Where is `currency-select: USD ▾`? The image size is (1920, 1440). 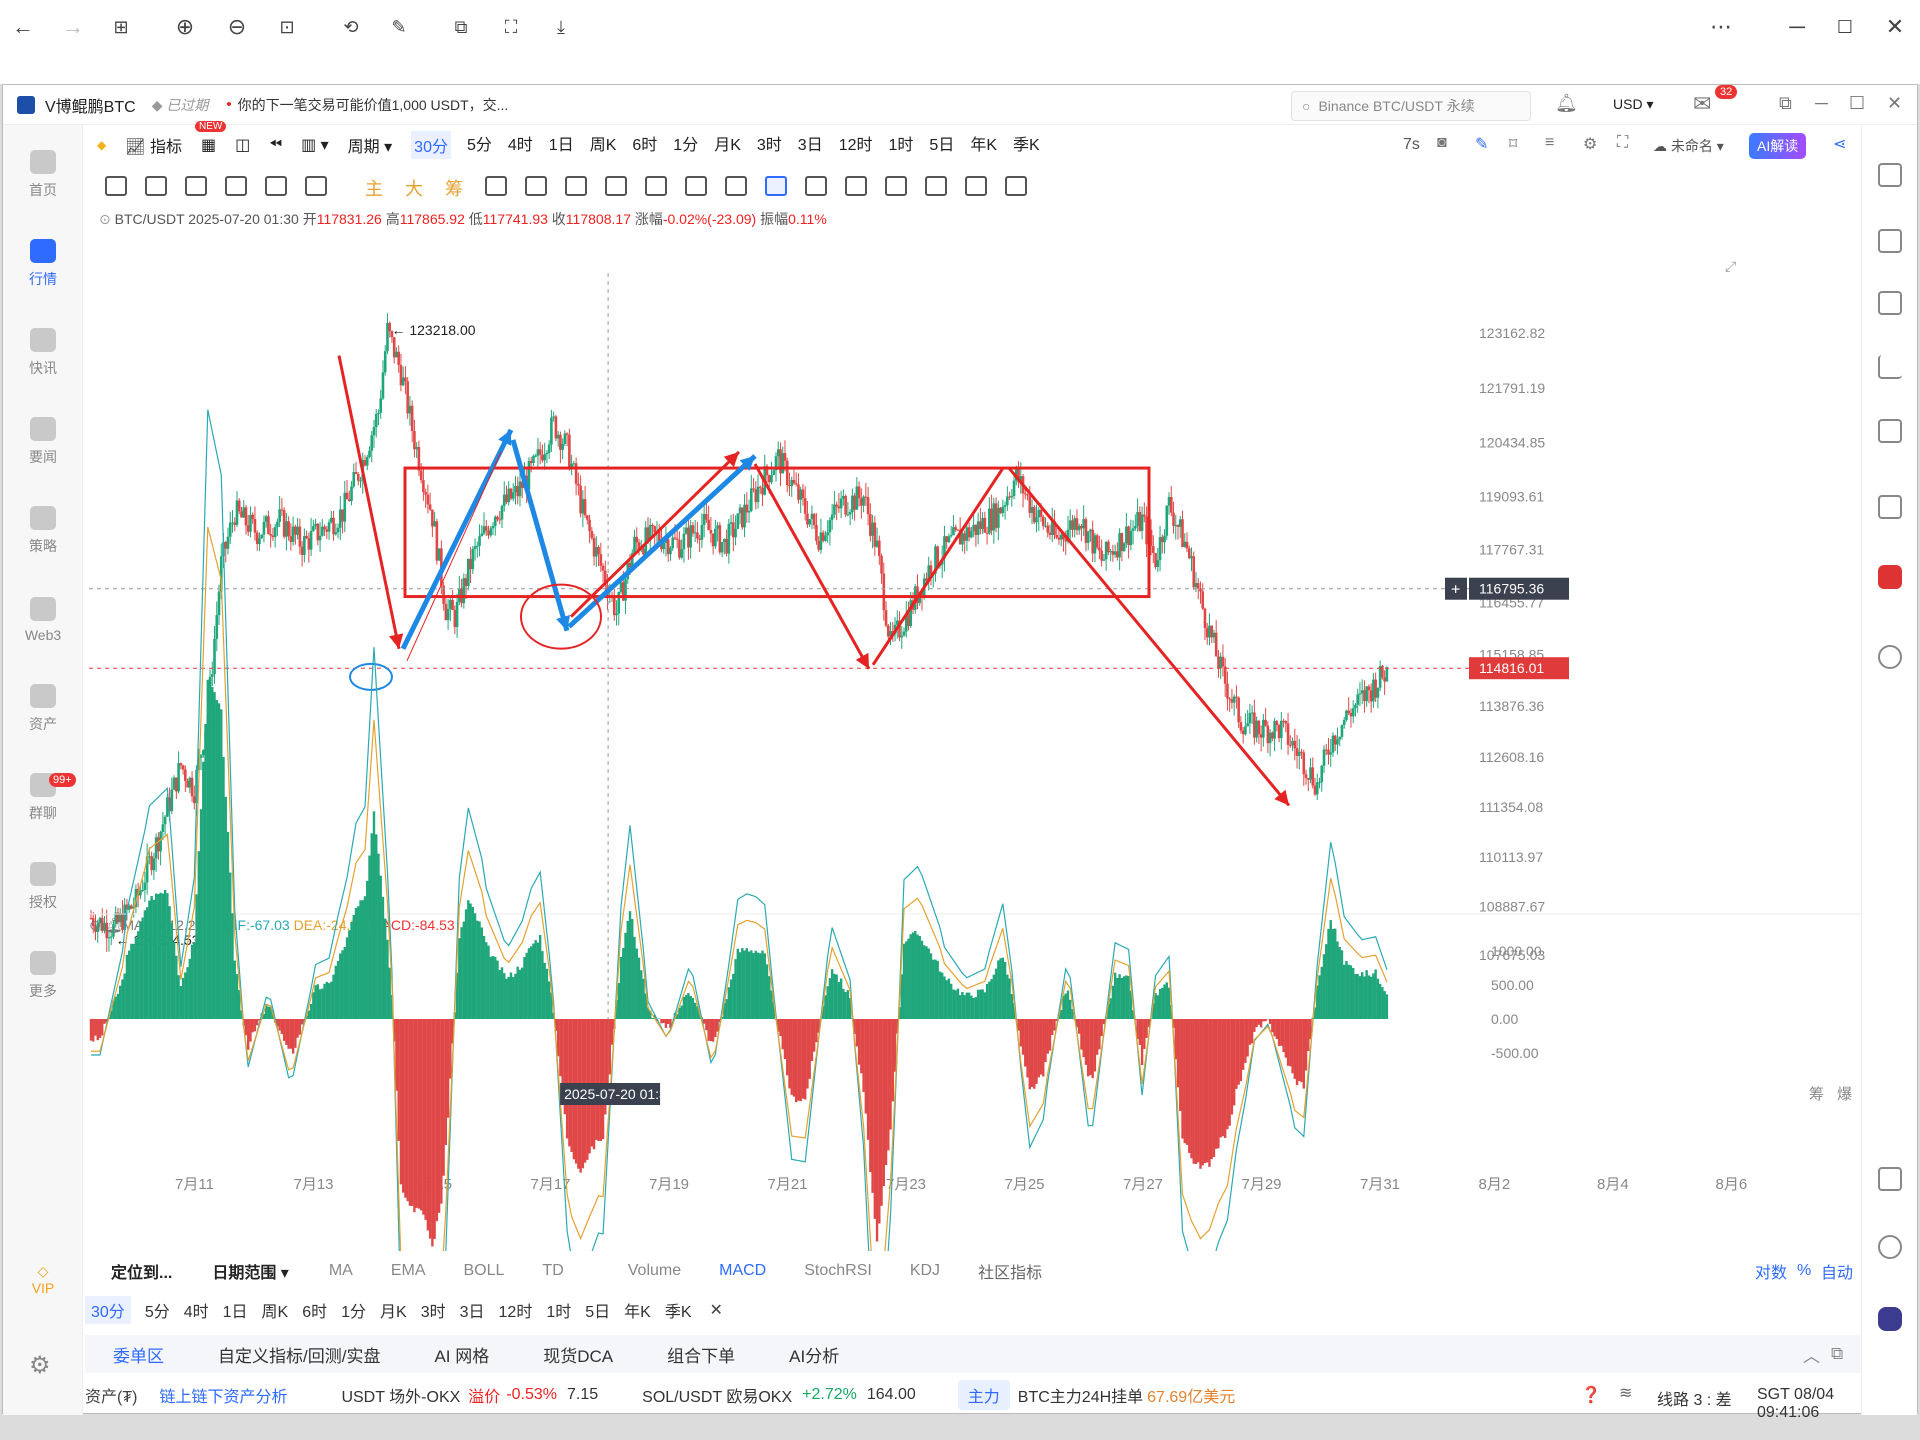 currency-select: USD ▾ is located at coordinates (1633, 104).